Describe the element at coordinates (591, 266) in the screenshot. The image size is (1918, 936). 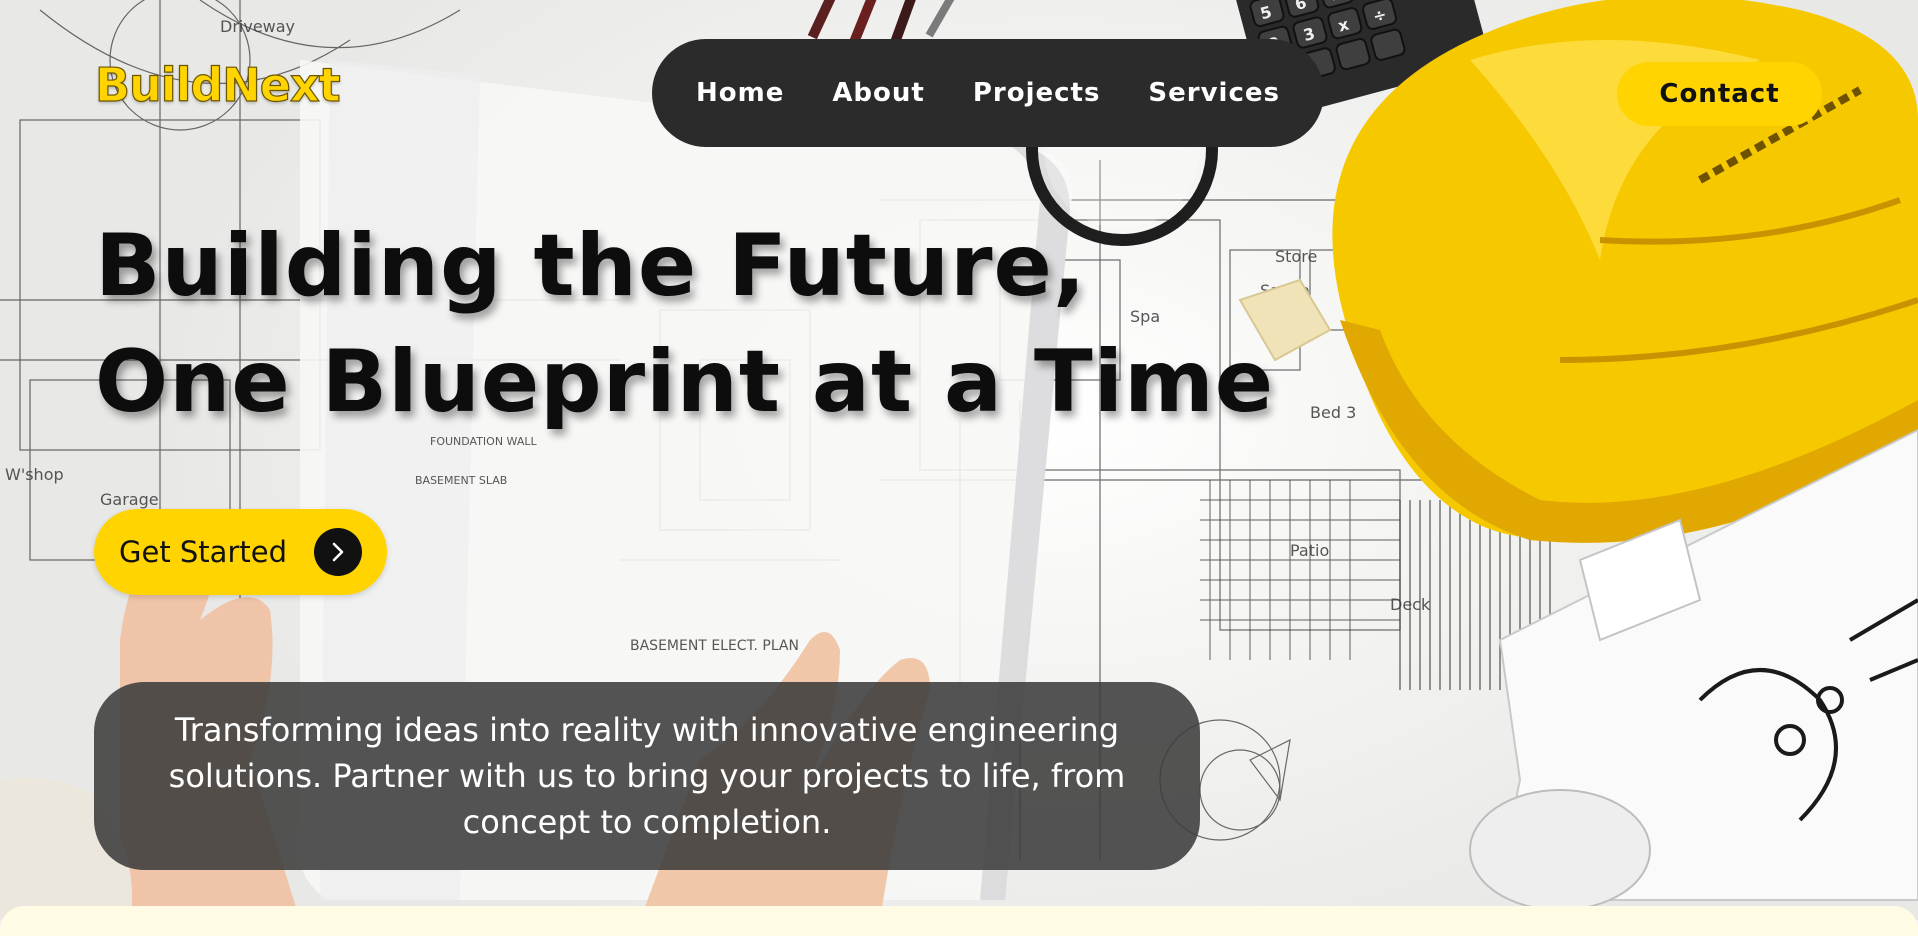
I see `hero-title-line-1: Building the Future,` at that location.